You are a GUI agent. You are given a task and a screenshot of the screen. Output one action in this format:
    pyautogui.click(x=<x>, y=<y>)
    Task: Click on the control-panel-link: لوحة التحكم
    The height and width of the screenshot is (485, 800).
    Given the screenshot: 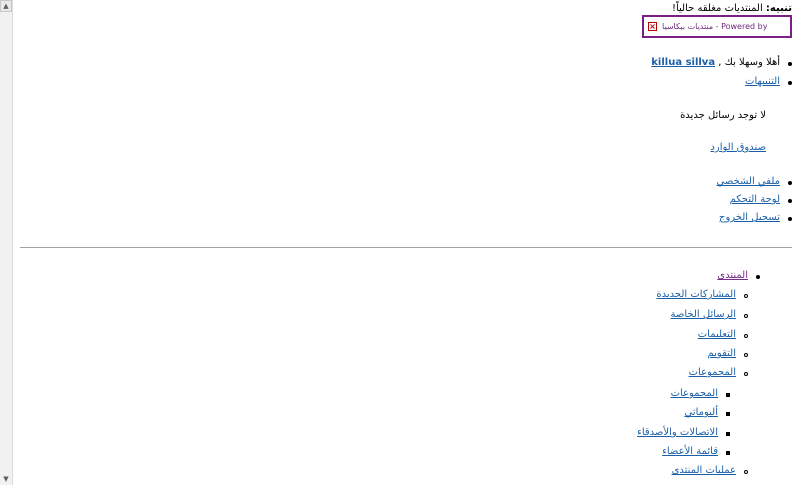 What is the action you would take?
    pyautogui.click(x=755, y=199)
    